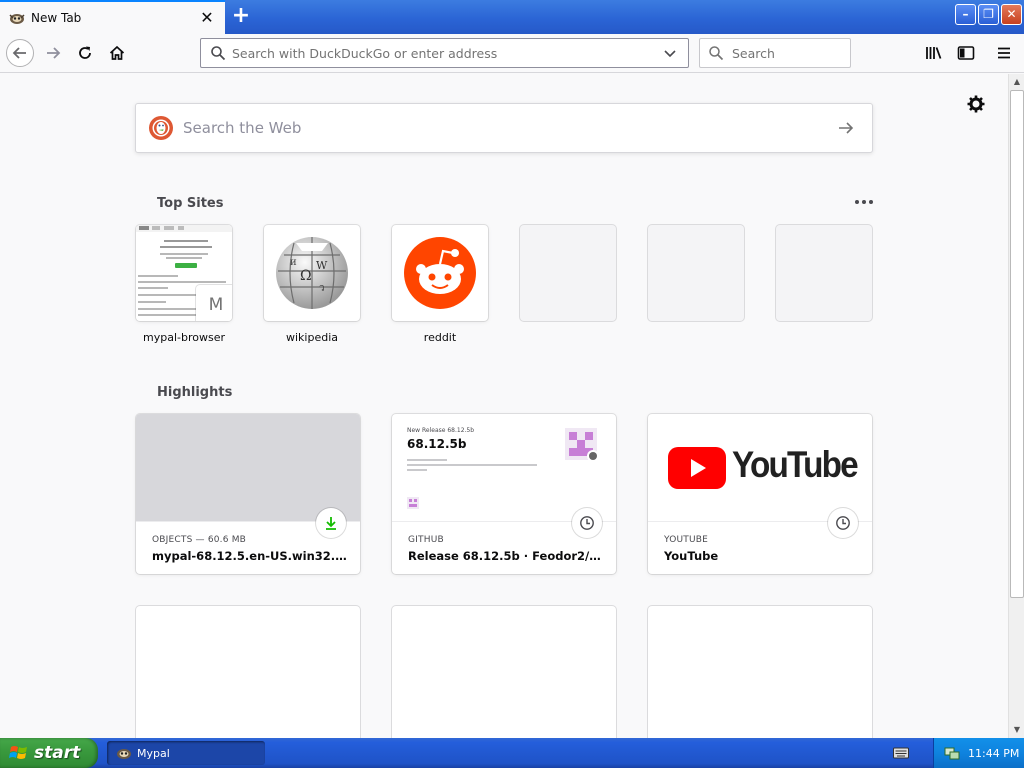  What do you see at coordinates (509, 128) in the screenshot?
I see `web-search-input` at bounding box center [509, 128].